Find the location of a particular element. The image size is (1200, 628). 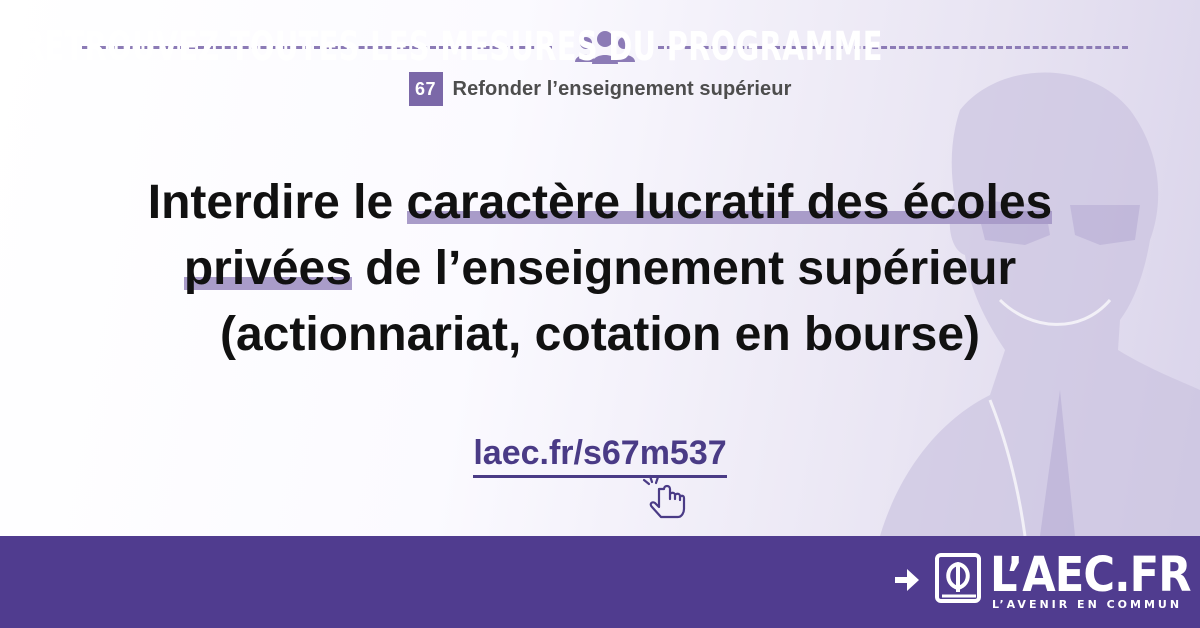

category-line: 67 Refonder l’enseignement supérieur is located at coordinates (600, 89).